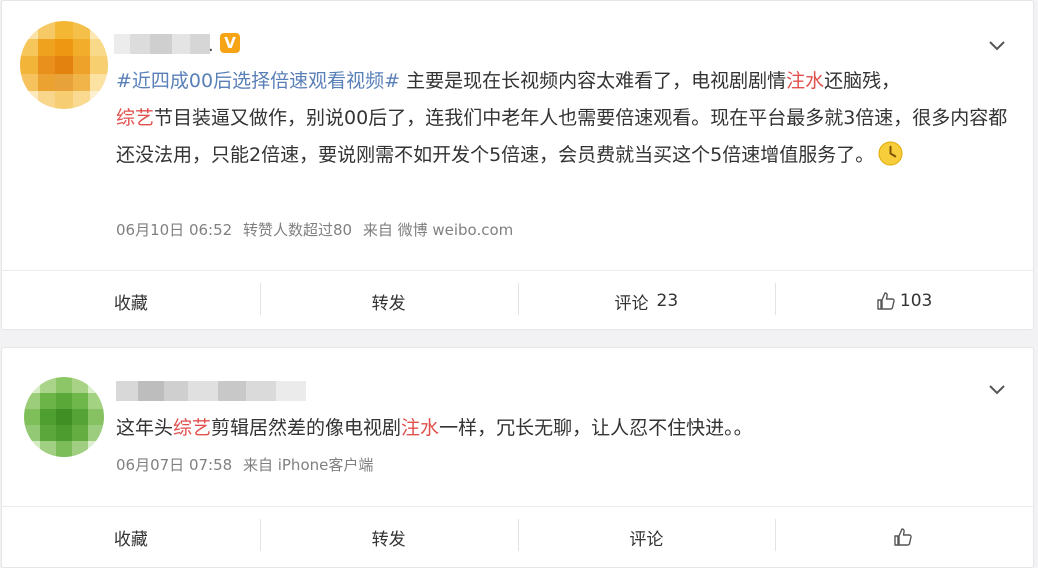  What do you see at coordinates (145, 428) in the screenshot?
I see `text-segment: 这年头` at bounding box center [145, 428].